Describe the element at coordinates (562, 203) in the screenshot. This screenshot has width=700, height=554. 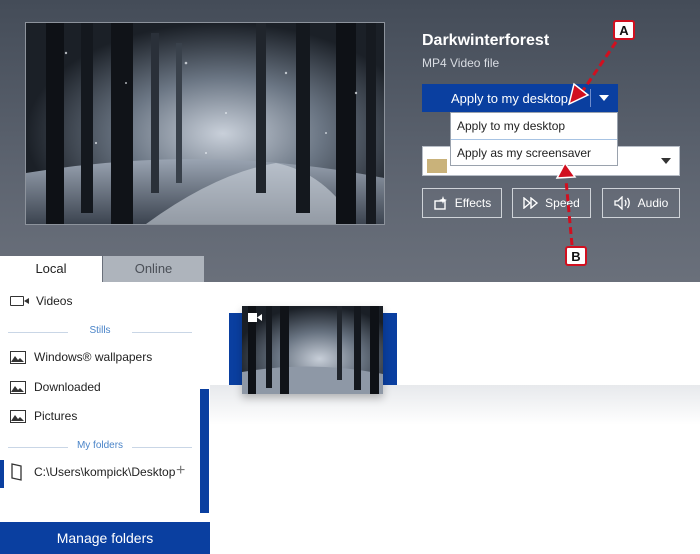
I see `speed-label: Speed` at that location.